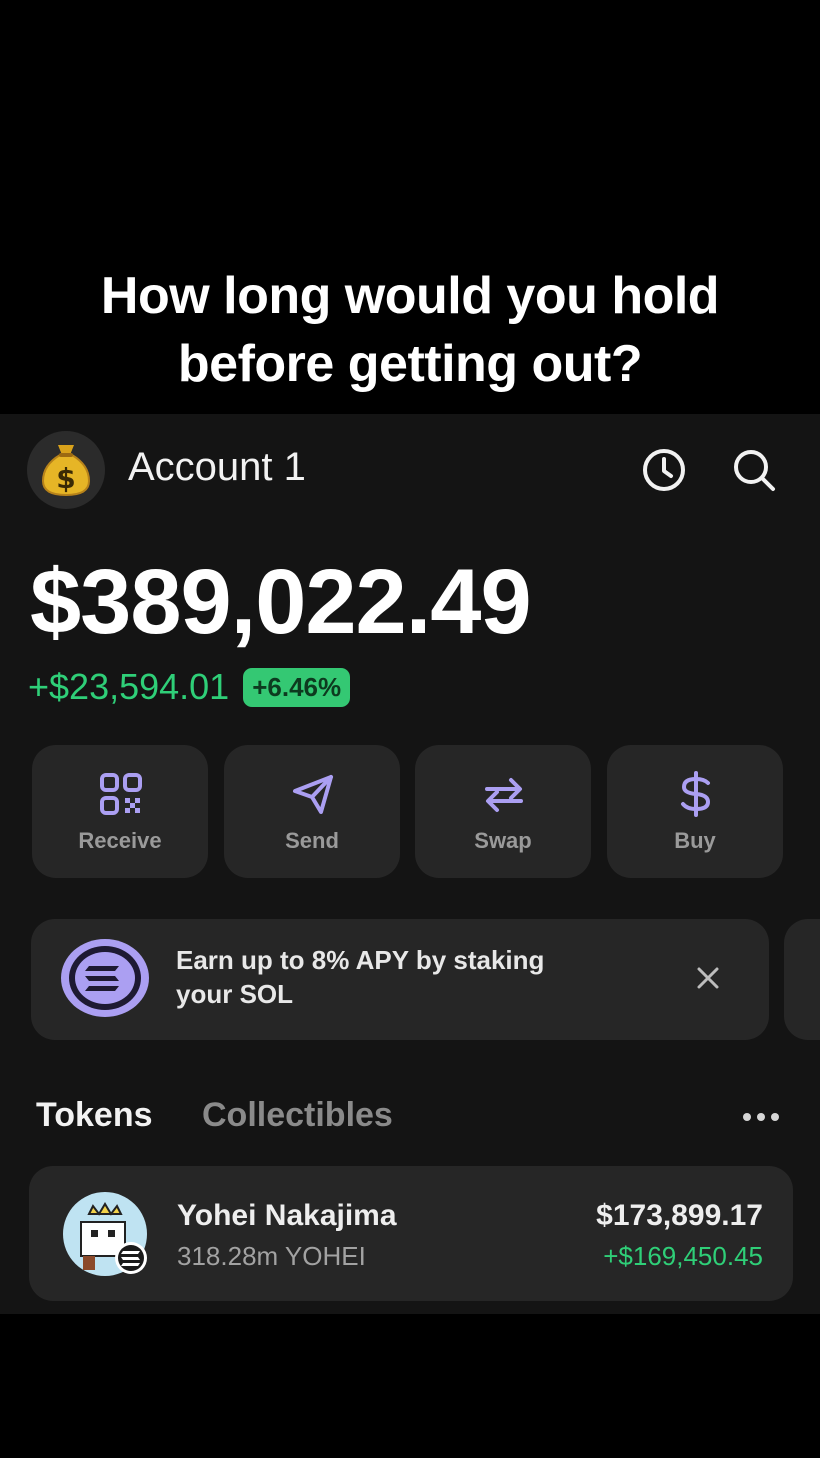  I want to click on caption-line-2: before getting out?, so click(410, 364).